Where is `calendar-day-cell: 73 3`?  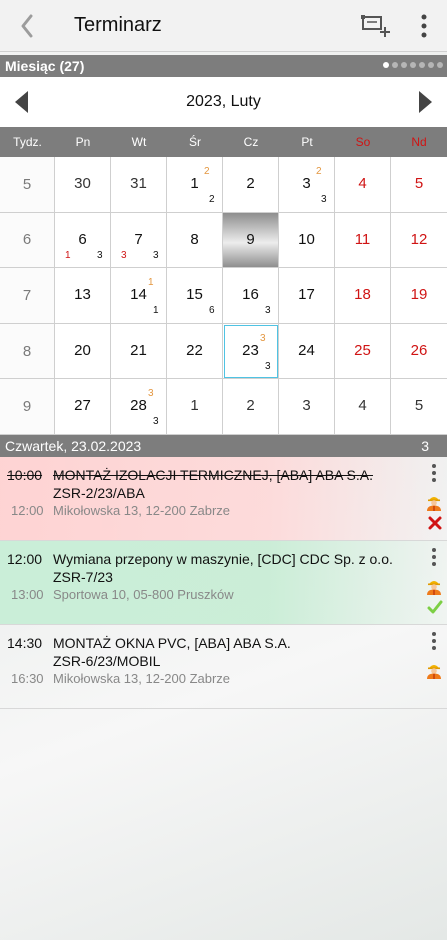
calendar-day-cell: 73 3 is located at coordinates (139, 240).